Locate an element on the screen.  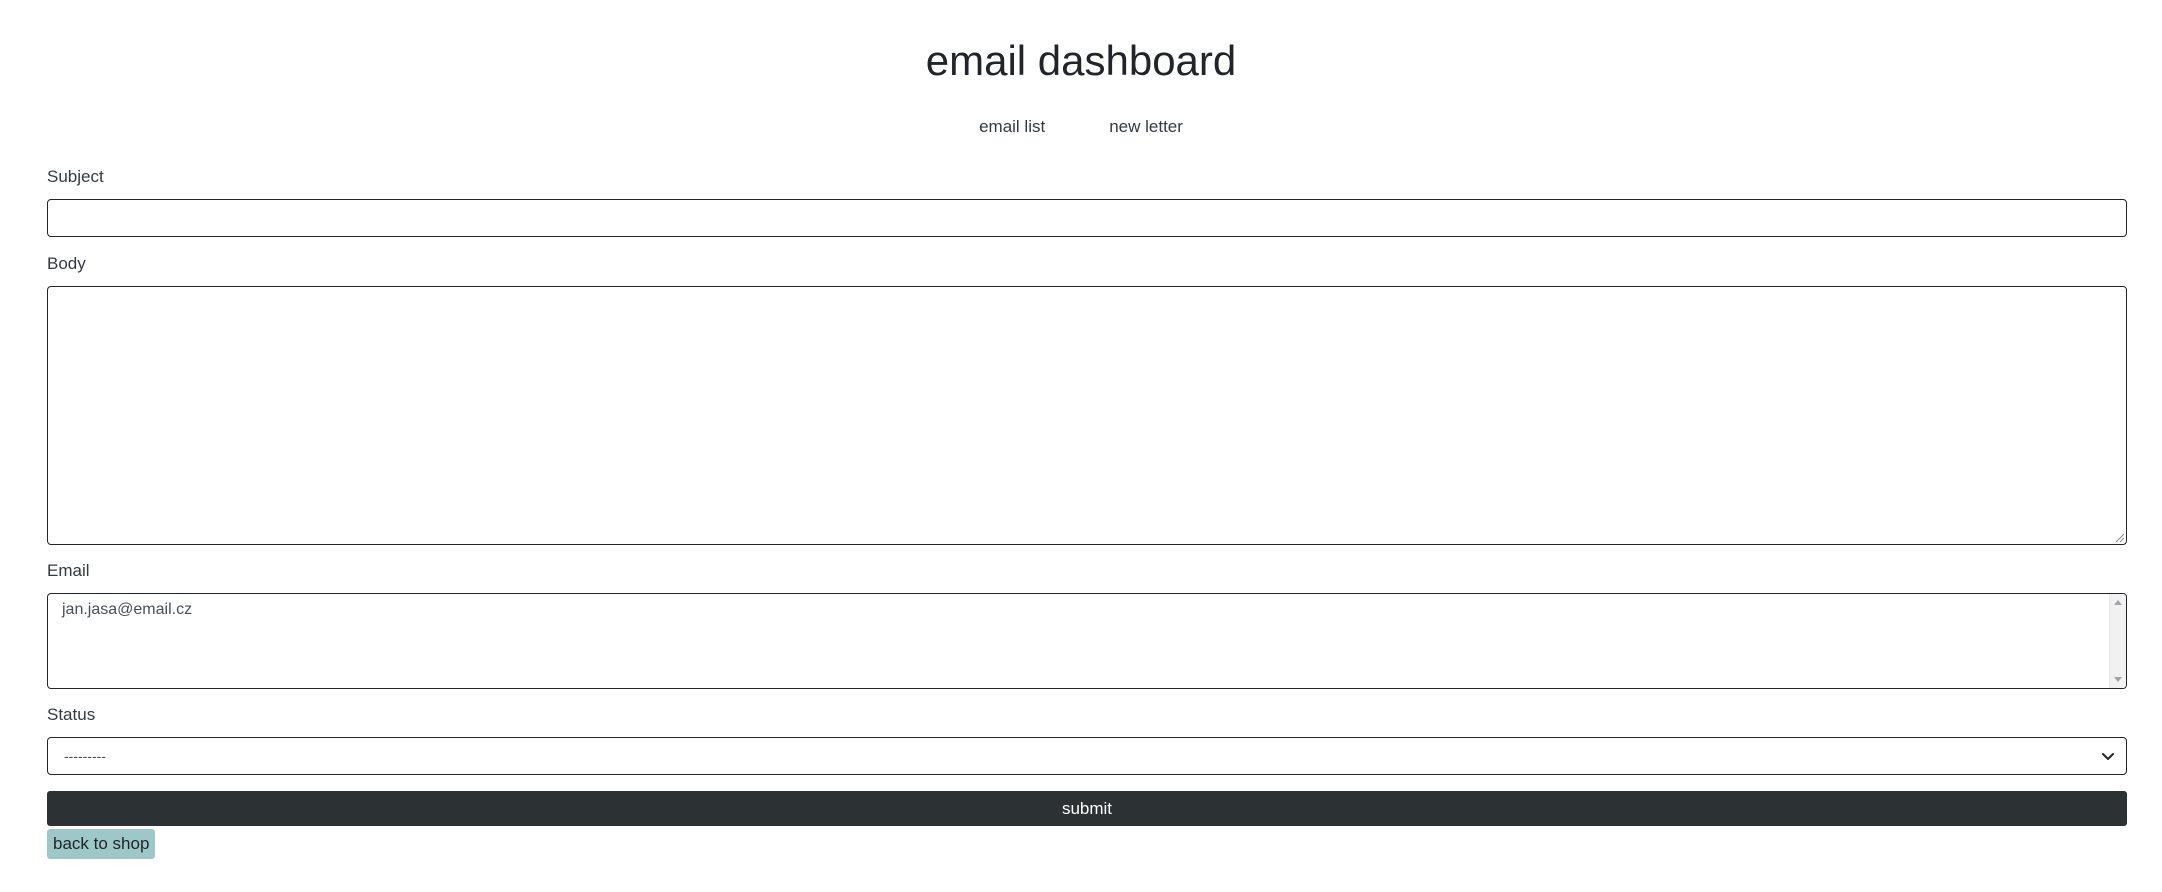
page-title: email dashboard is located at coordinates (1081, 60).